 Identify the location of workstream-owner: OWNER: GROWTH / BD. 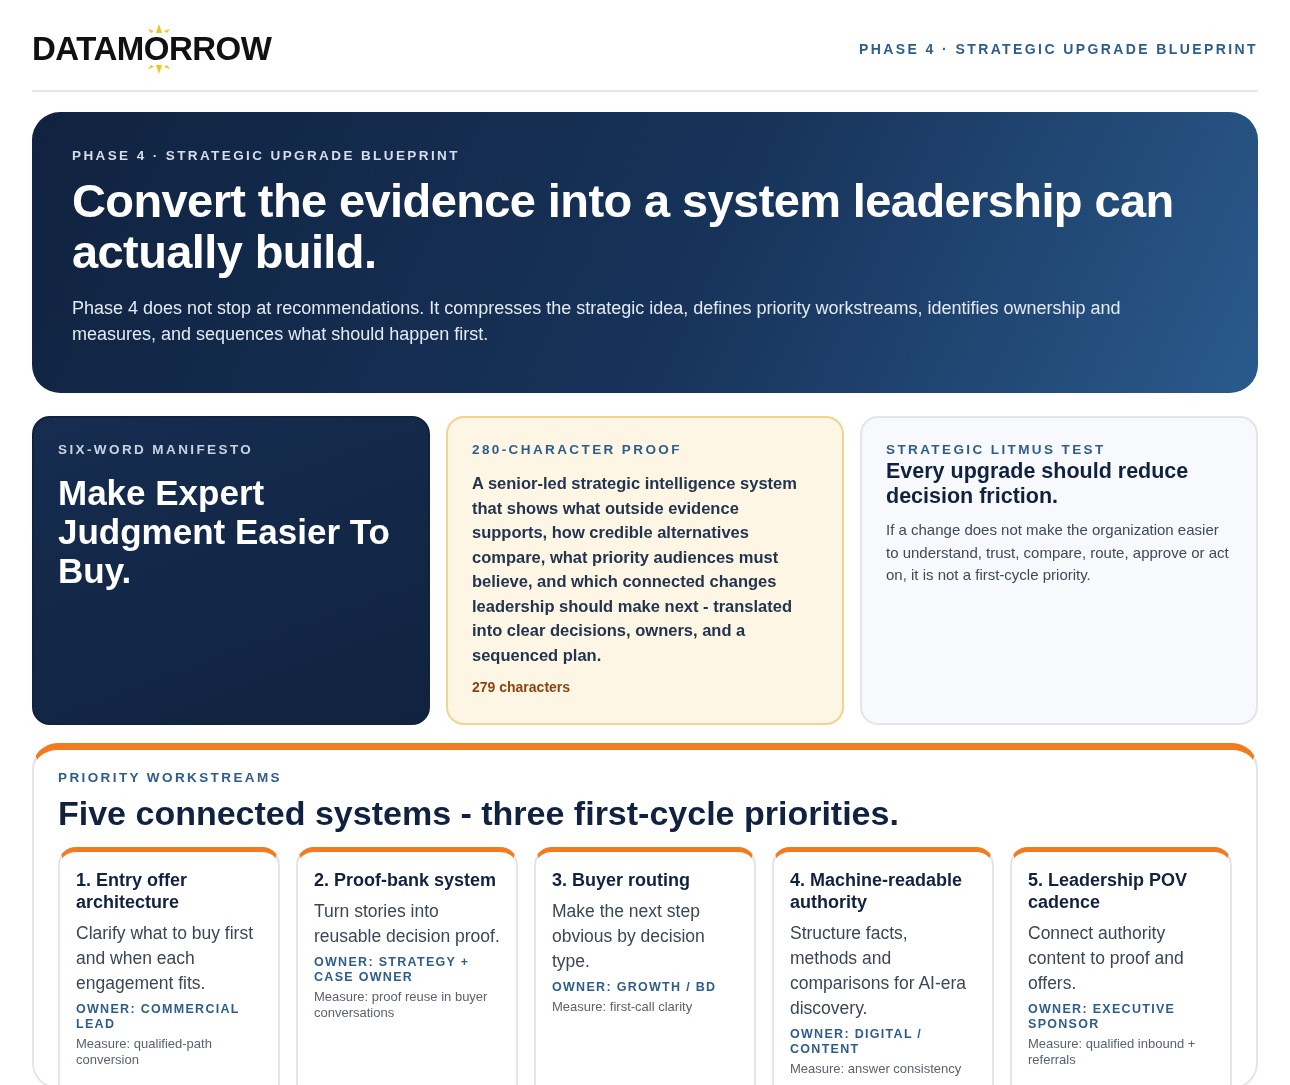
(635, 987).